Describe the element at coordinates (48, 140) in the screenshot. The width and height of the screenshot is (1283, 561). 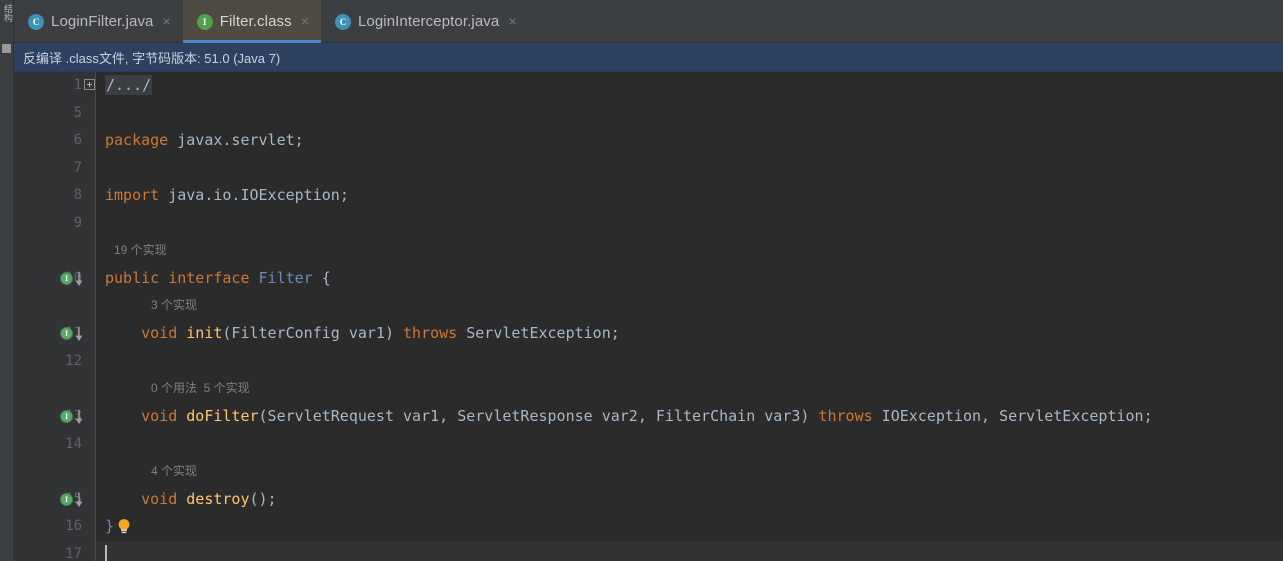
I see `gutter-row: 6` at that location.